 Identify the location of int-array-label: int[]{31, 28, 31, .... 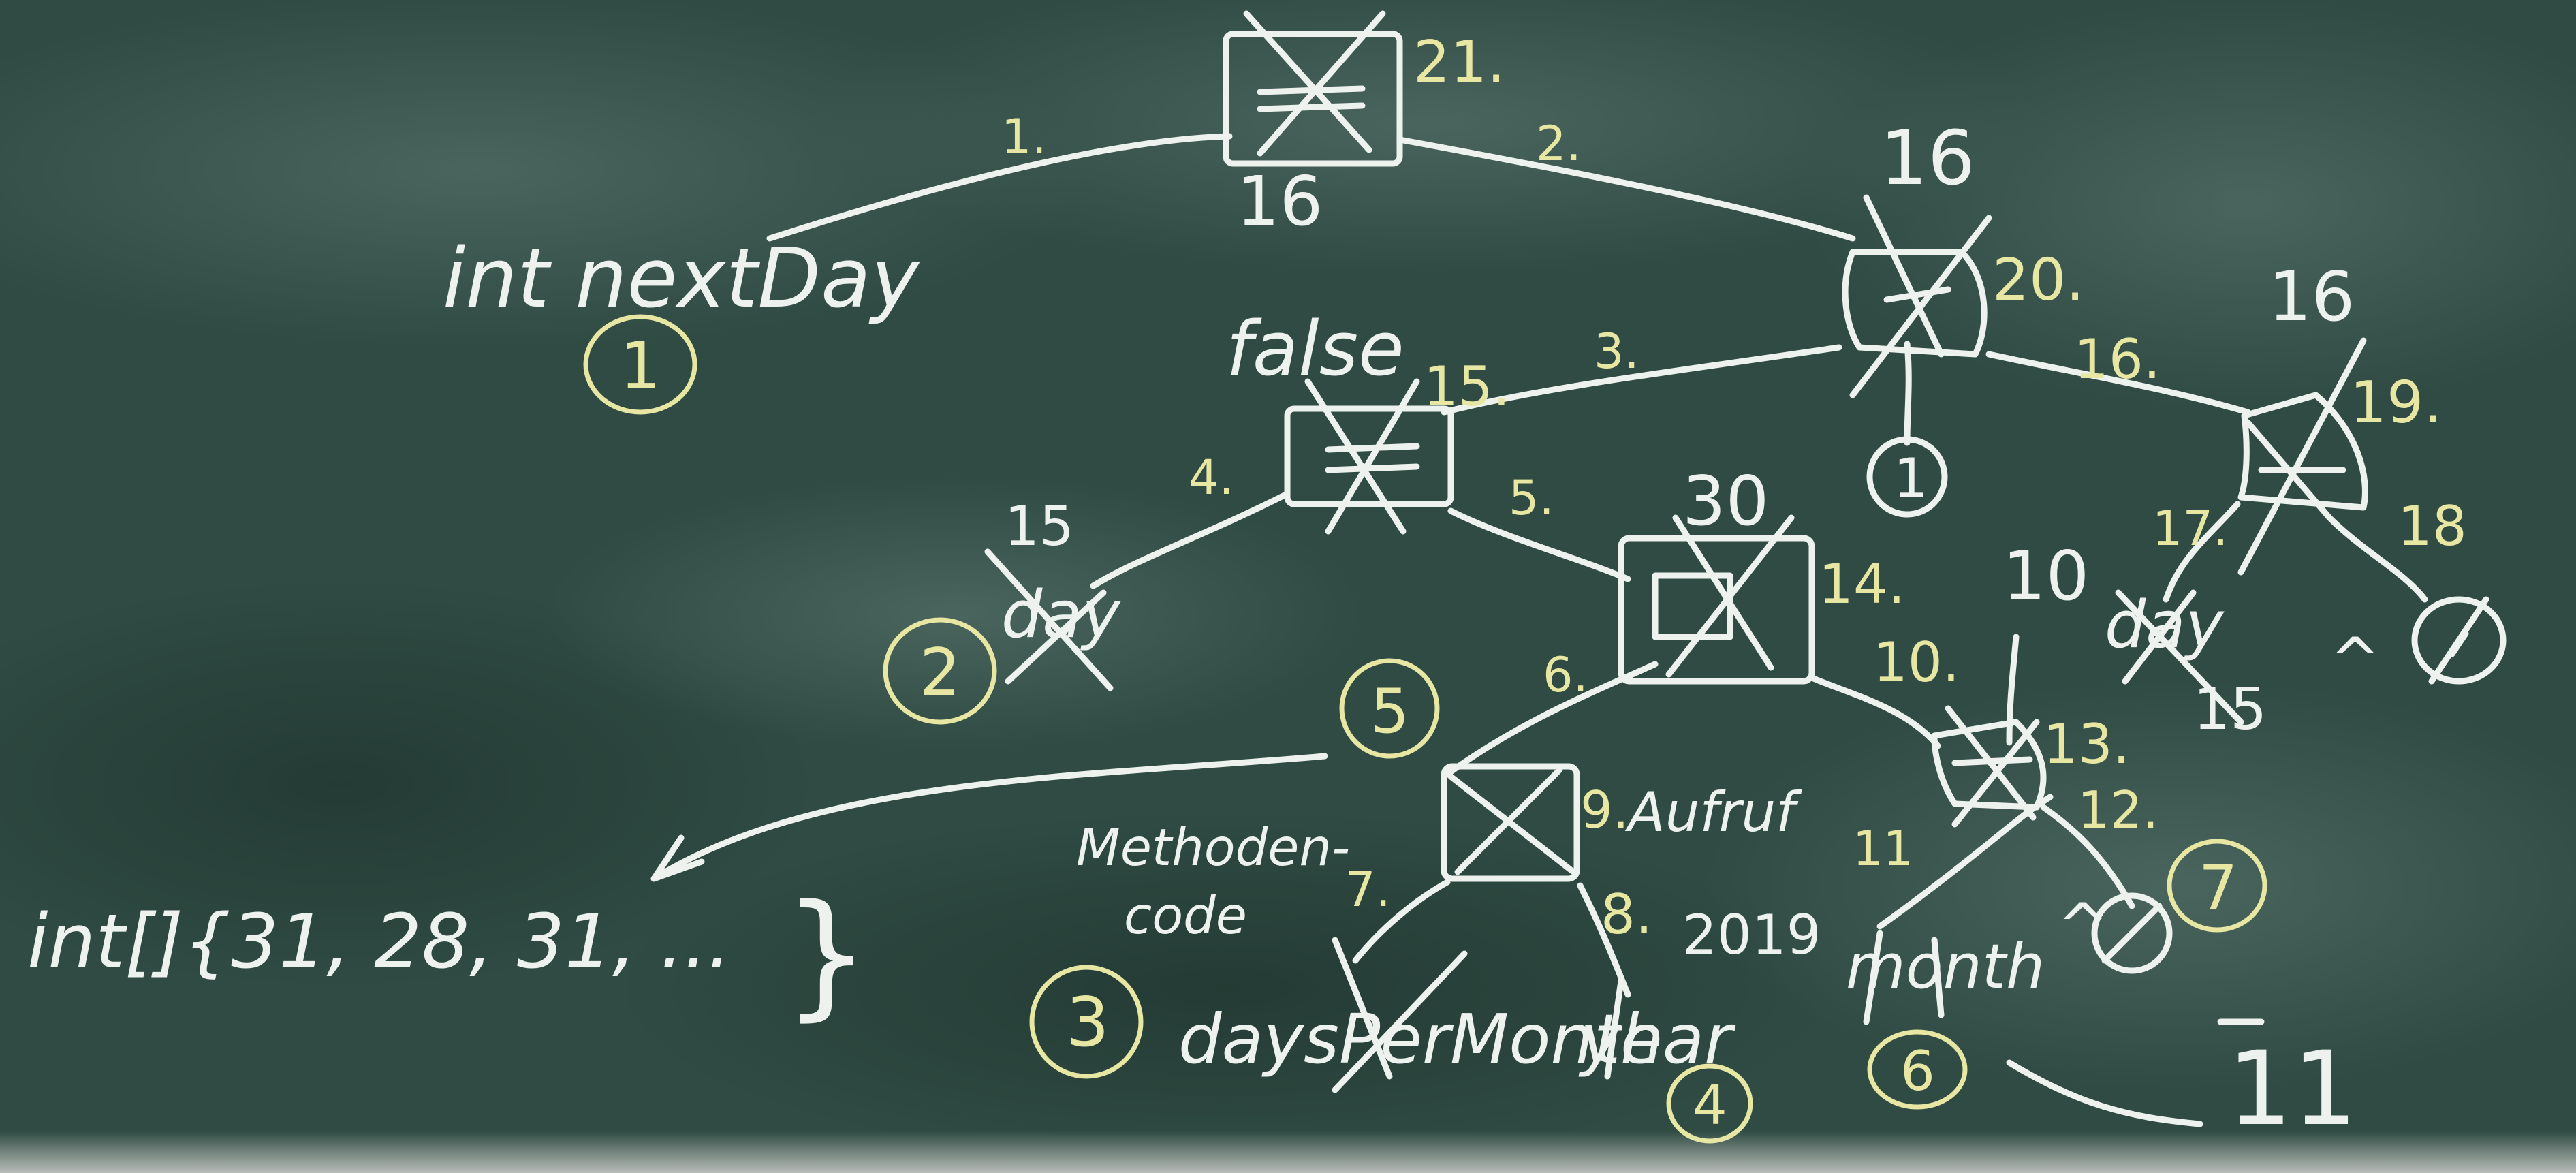
(379, 941).